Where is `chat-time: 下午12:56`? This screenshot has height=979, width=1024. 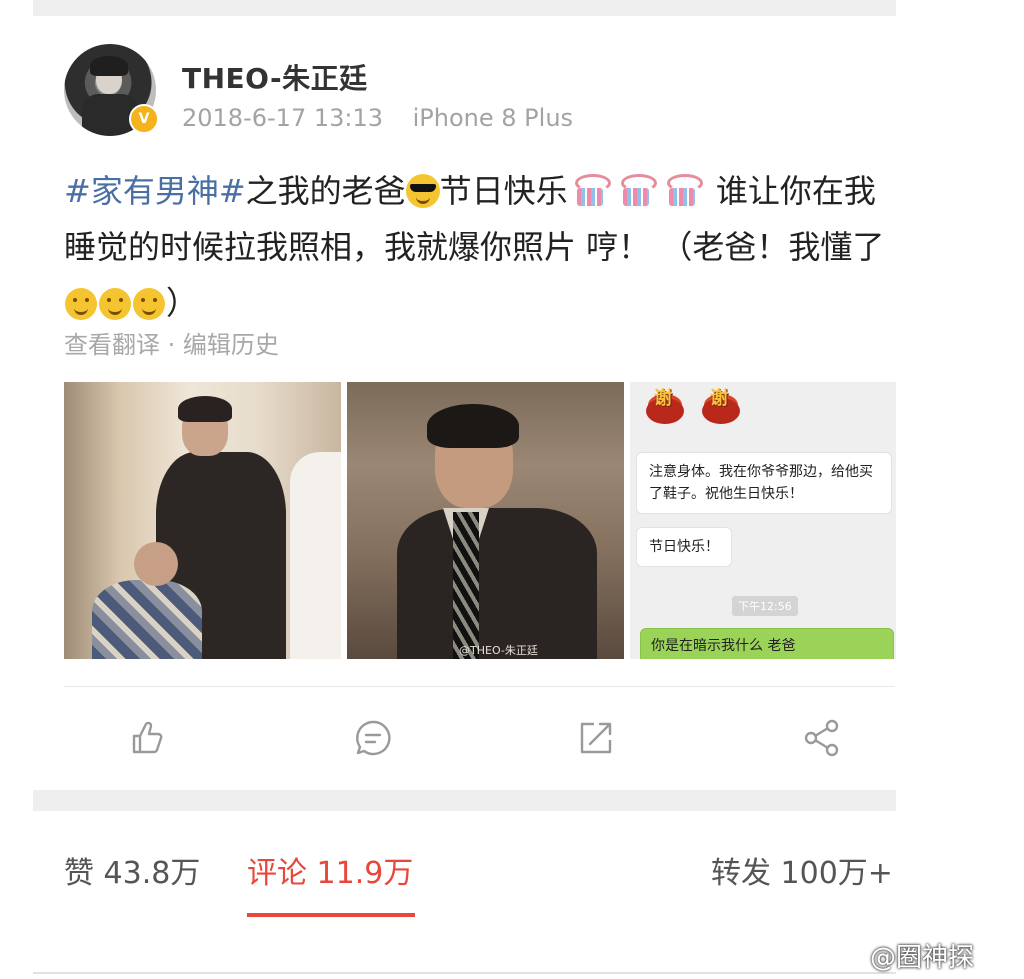 chat-time: 下午12:56 is located at coordinates (765, 606).